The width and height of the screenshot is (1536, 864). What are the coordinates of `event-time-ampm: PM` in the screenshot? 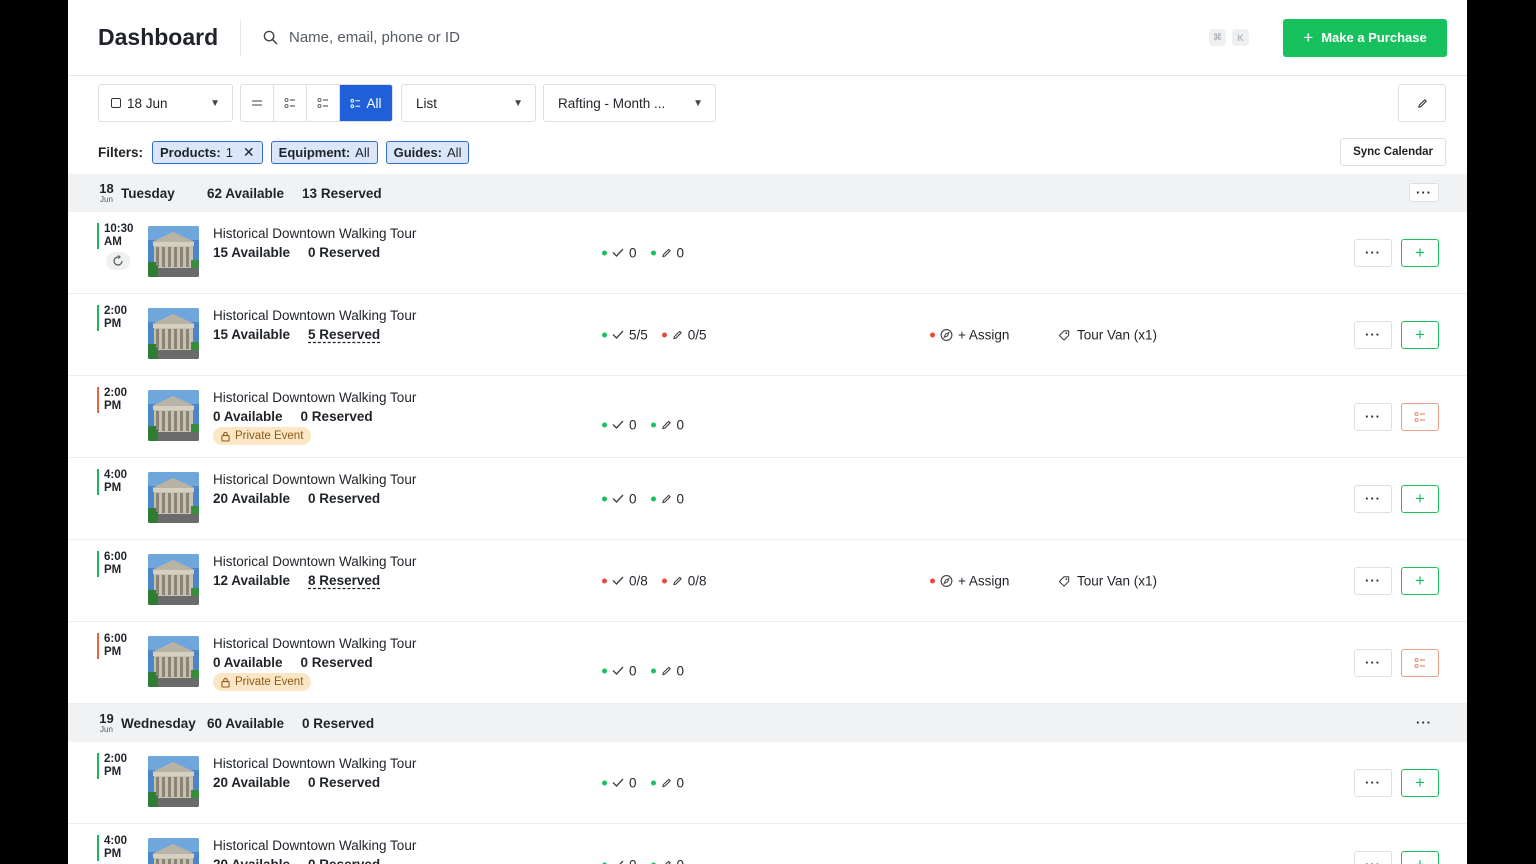 It's located at (113, 570).